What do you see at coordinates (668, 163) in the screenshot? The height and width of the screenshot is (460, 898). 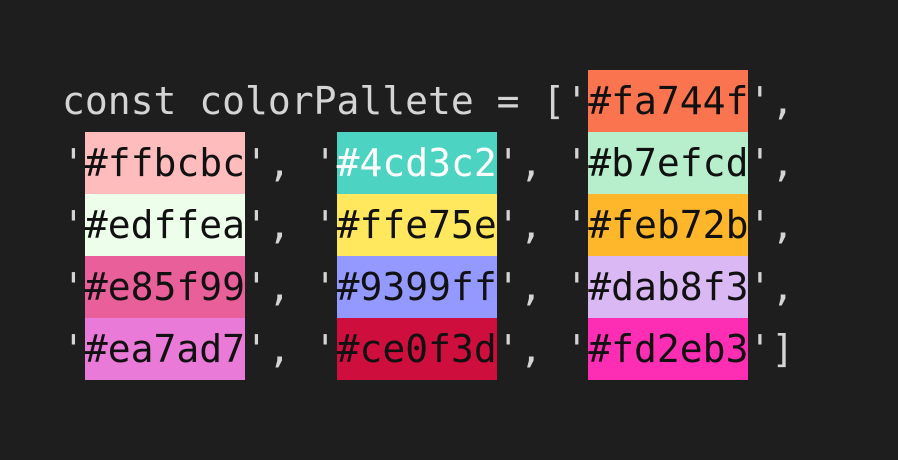 I see `color-swatch-3: #b7efcd` at bounding box center [668, 163].